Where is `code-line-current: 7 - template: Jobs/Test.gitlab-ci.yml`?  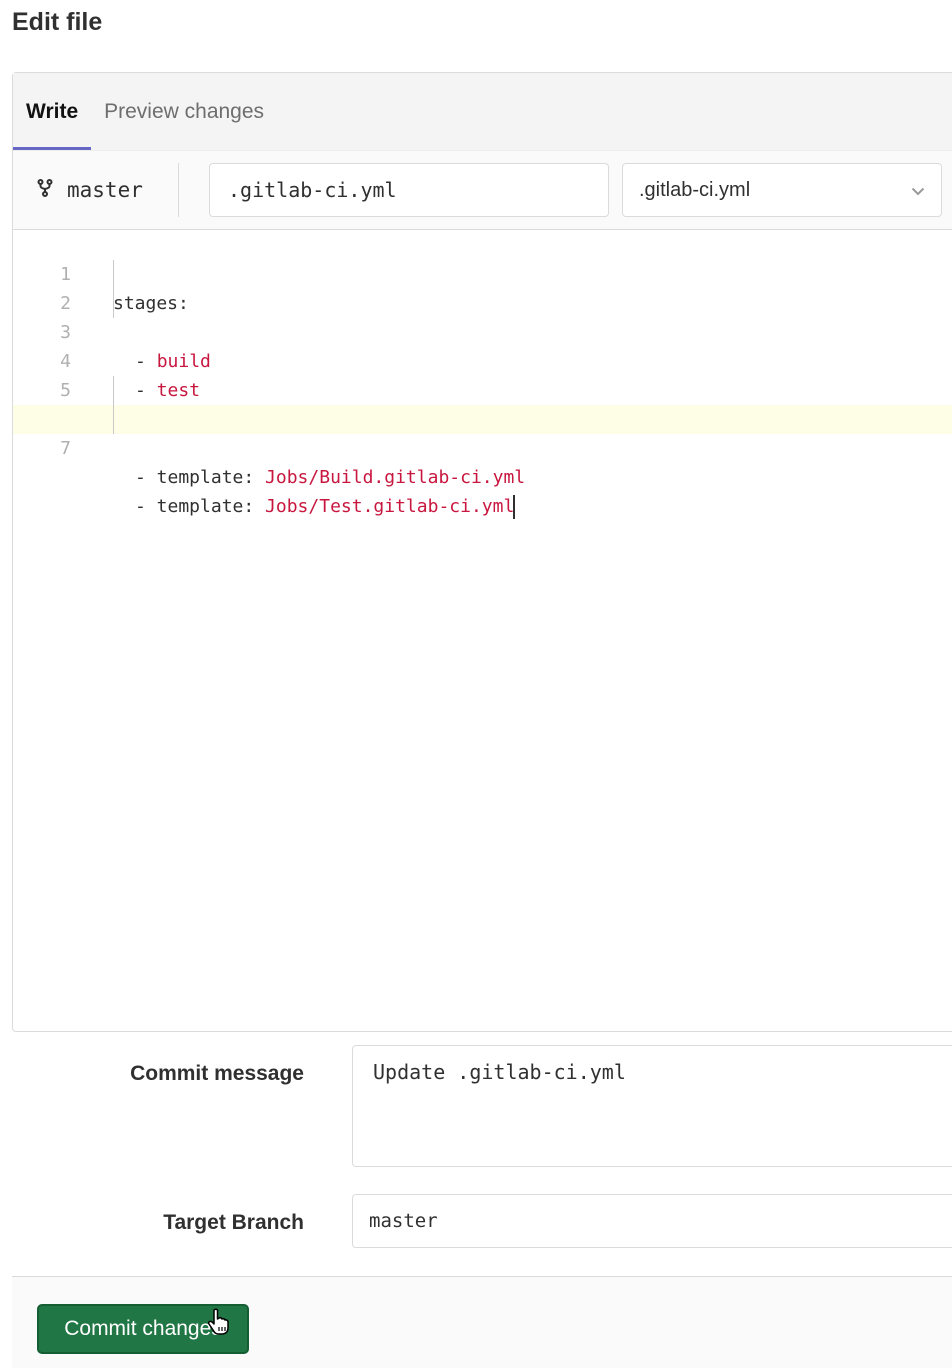 code-line-current: 7 - template: Jobs/Test.gitlab-ci.yml is located at coordinates (482, 462).